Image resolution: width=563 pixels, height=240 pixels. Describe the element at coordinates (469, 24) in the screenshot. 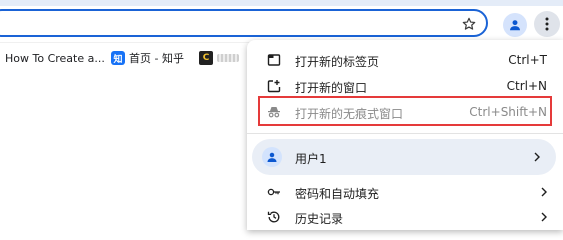

I see `bookmark-star-icon` at that location.